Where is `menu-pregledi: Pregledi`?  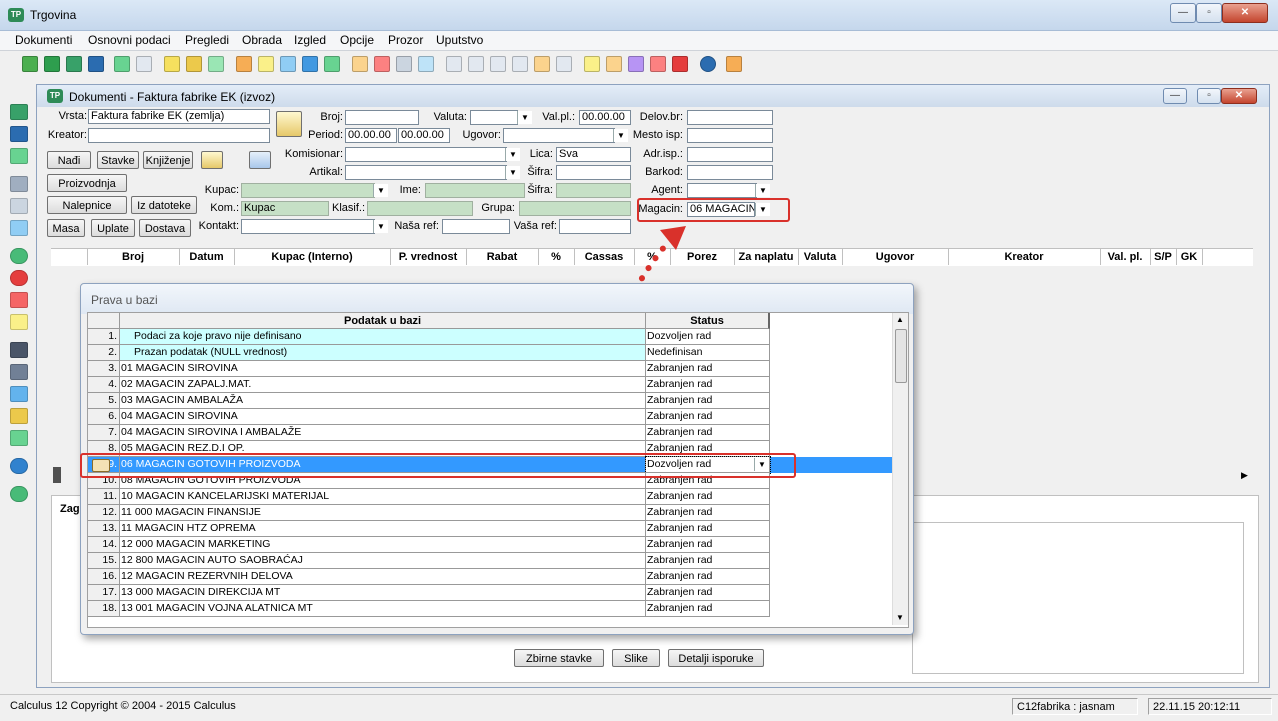
menu-pregledi: Pregledi is located at coordinates (207, 40).